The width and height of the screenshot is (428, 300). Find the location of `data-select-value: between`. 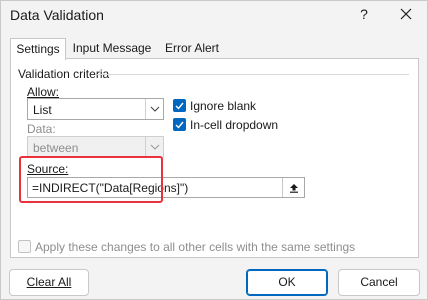

data-select-value: between is located at coordinates (56, 148).